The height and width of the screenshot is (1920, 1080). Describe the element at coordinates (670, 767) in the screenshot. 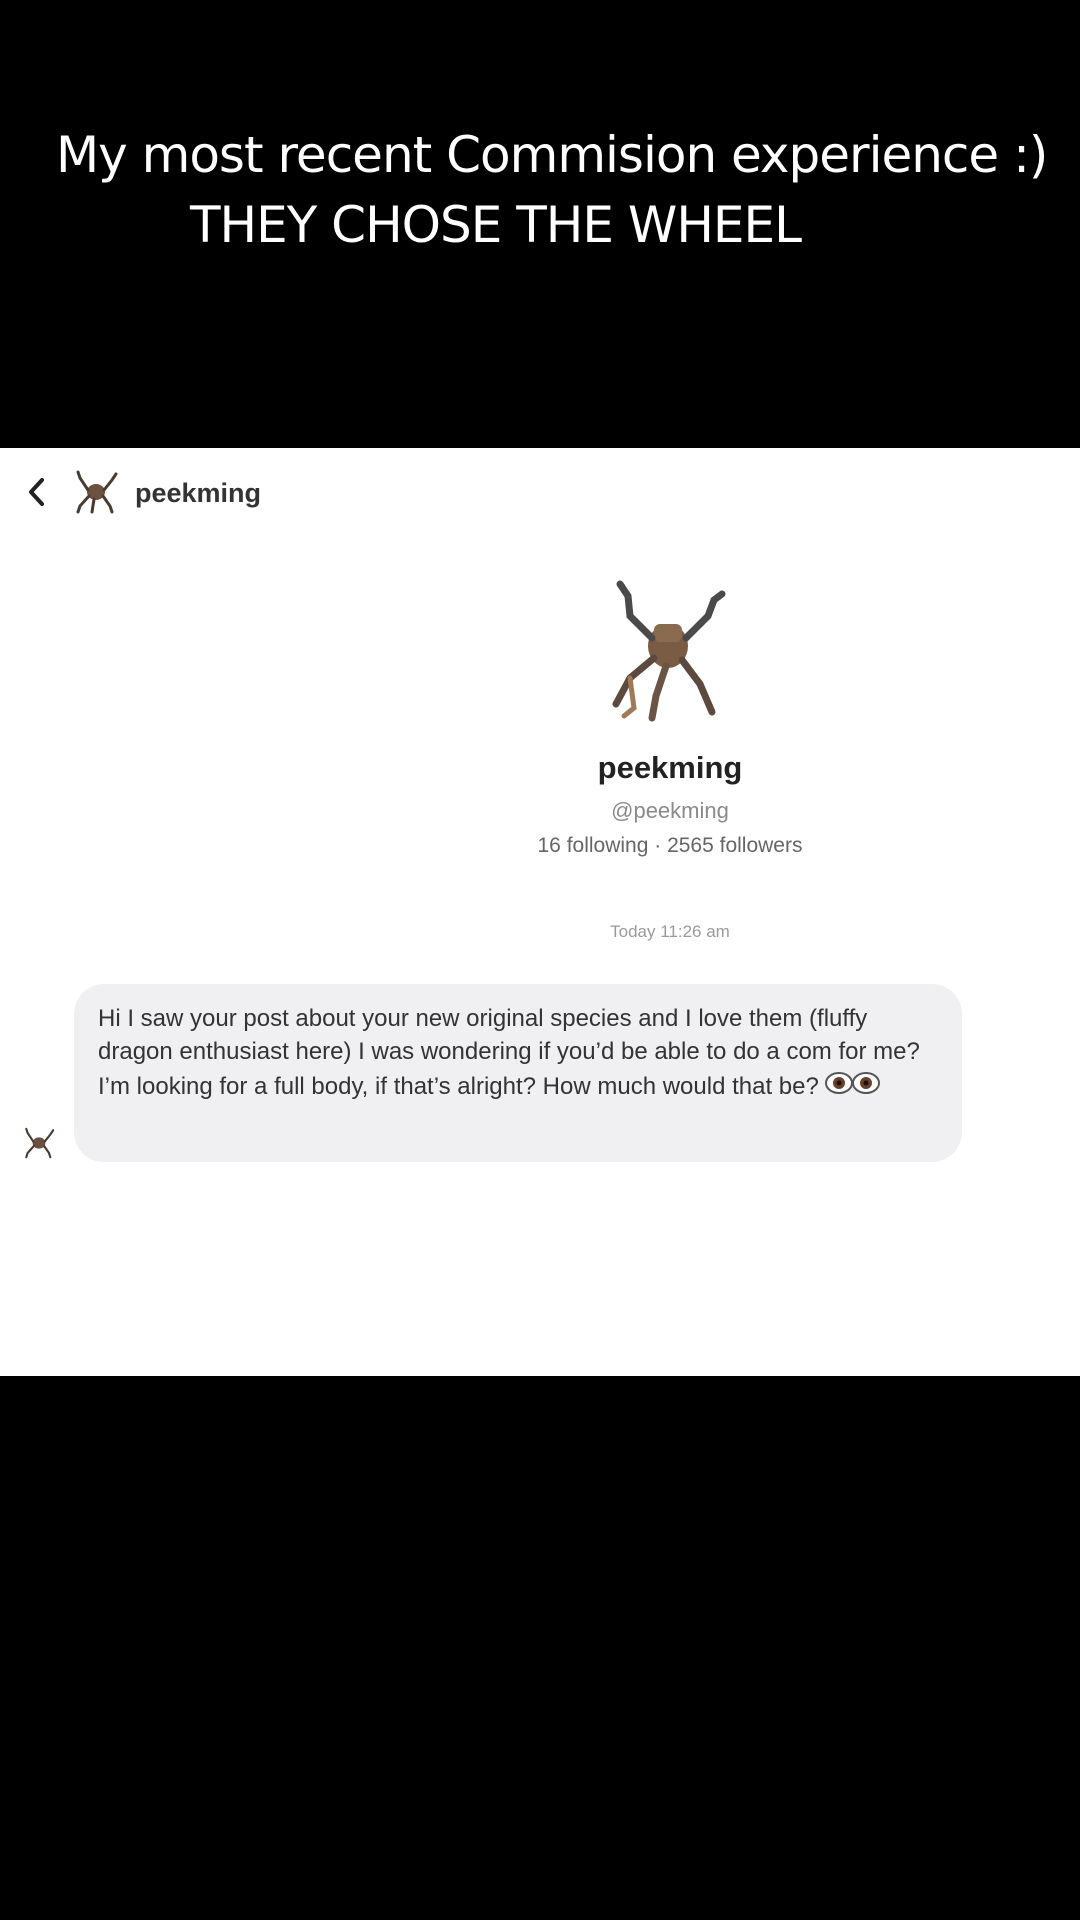

I see `profile-display-name: peekming` at that location.